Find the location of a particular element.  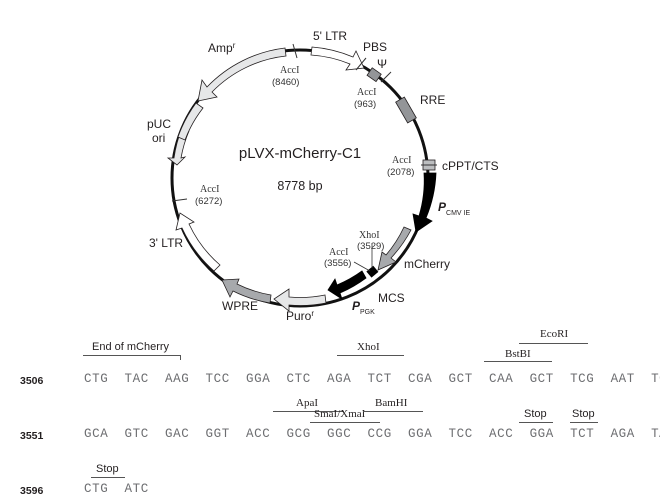

label-cppt: cPPT/CTS is located at coordinates (470, 166).